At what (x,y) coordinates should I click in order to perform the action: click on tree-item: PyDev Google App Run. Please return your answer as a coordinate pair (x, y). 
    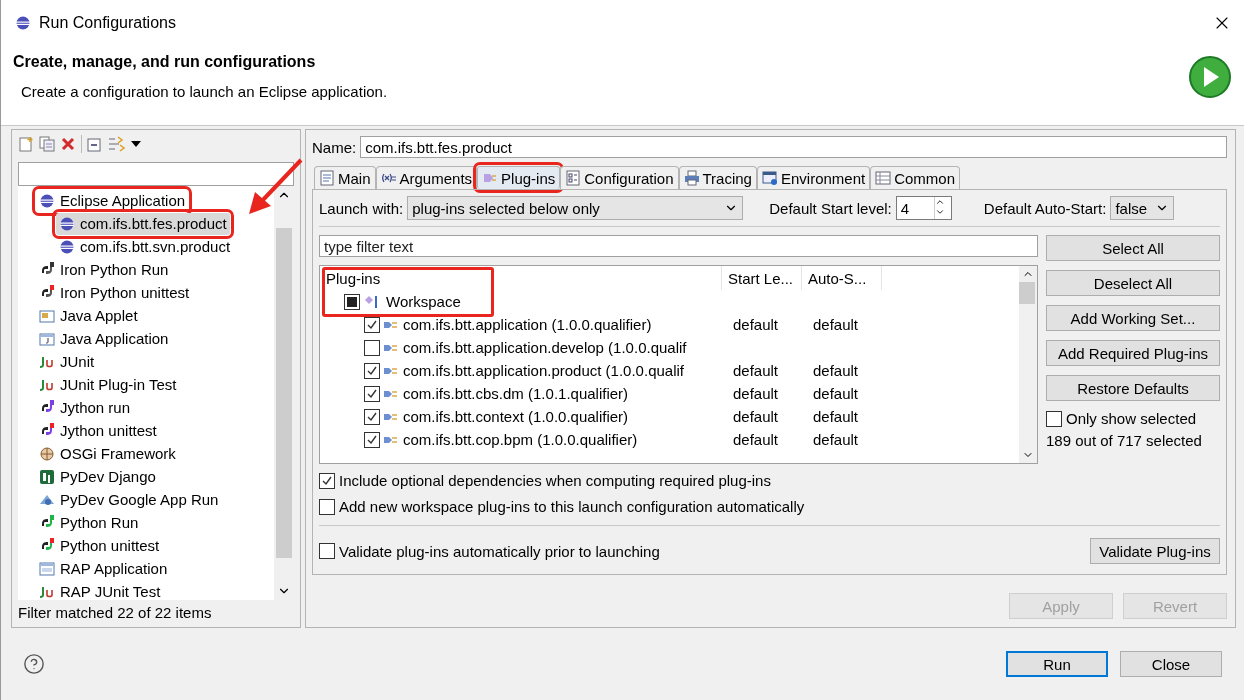
    Looking at the image, I should click on (129, 499).